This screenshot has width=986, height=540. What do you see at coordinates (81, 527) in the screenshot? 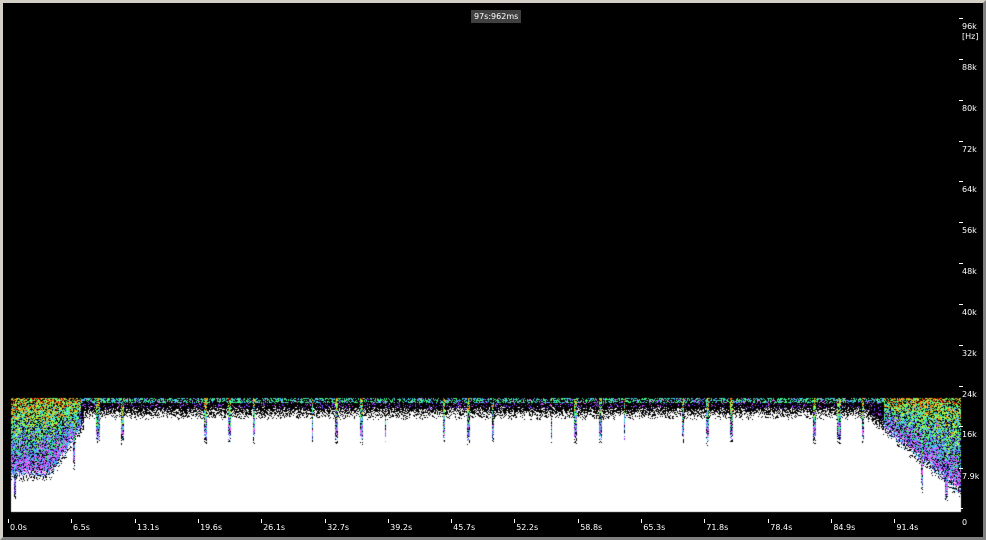
I see `x-tick-label: 6.5s` at bounding box center [81, 527].